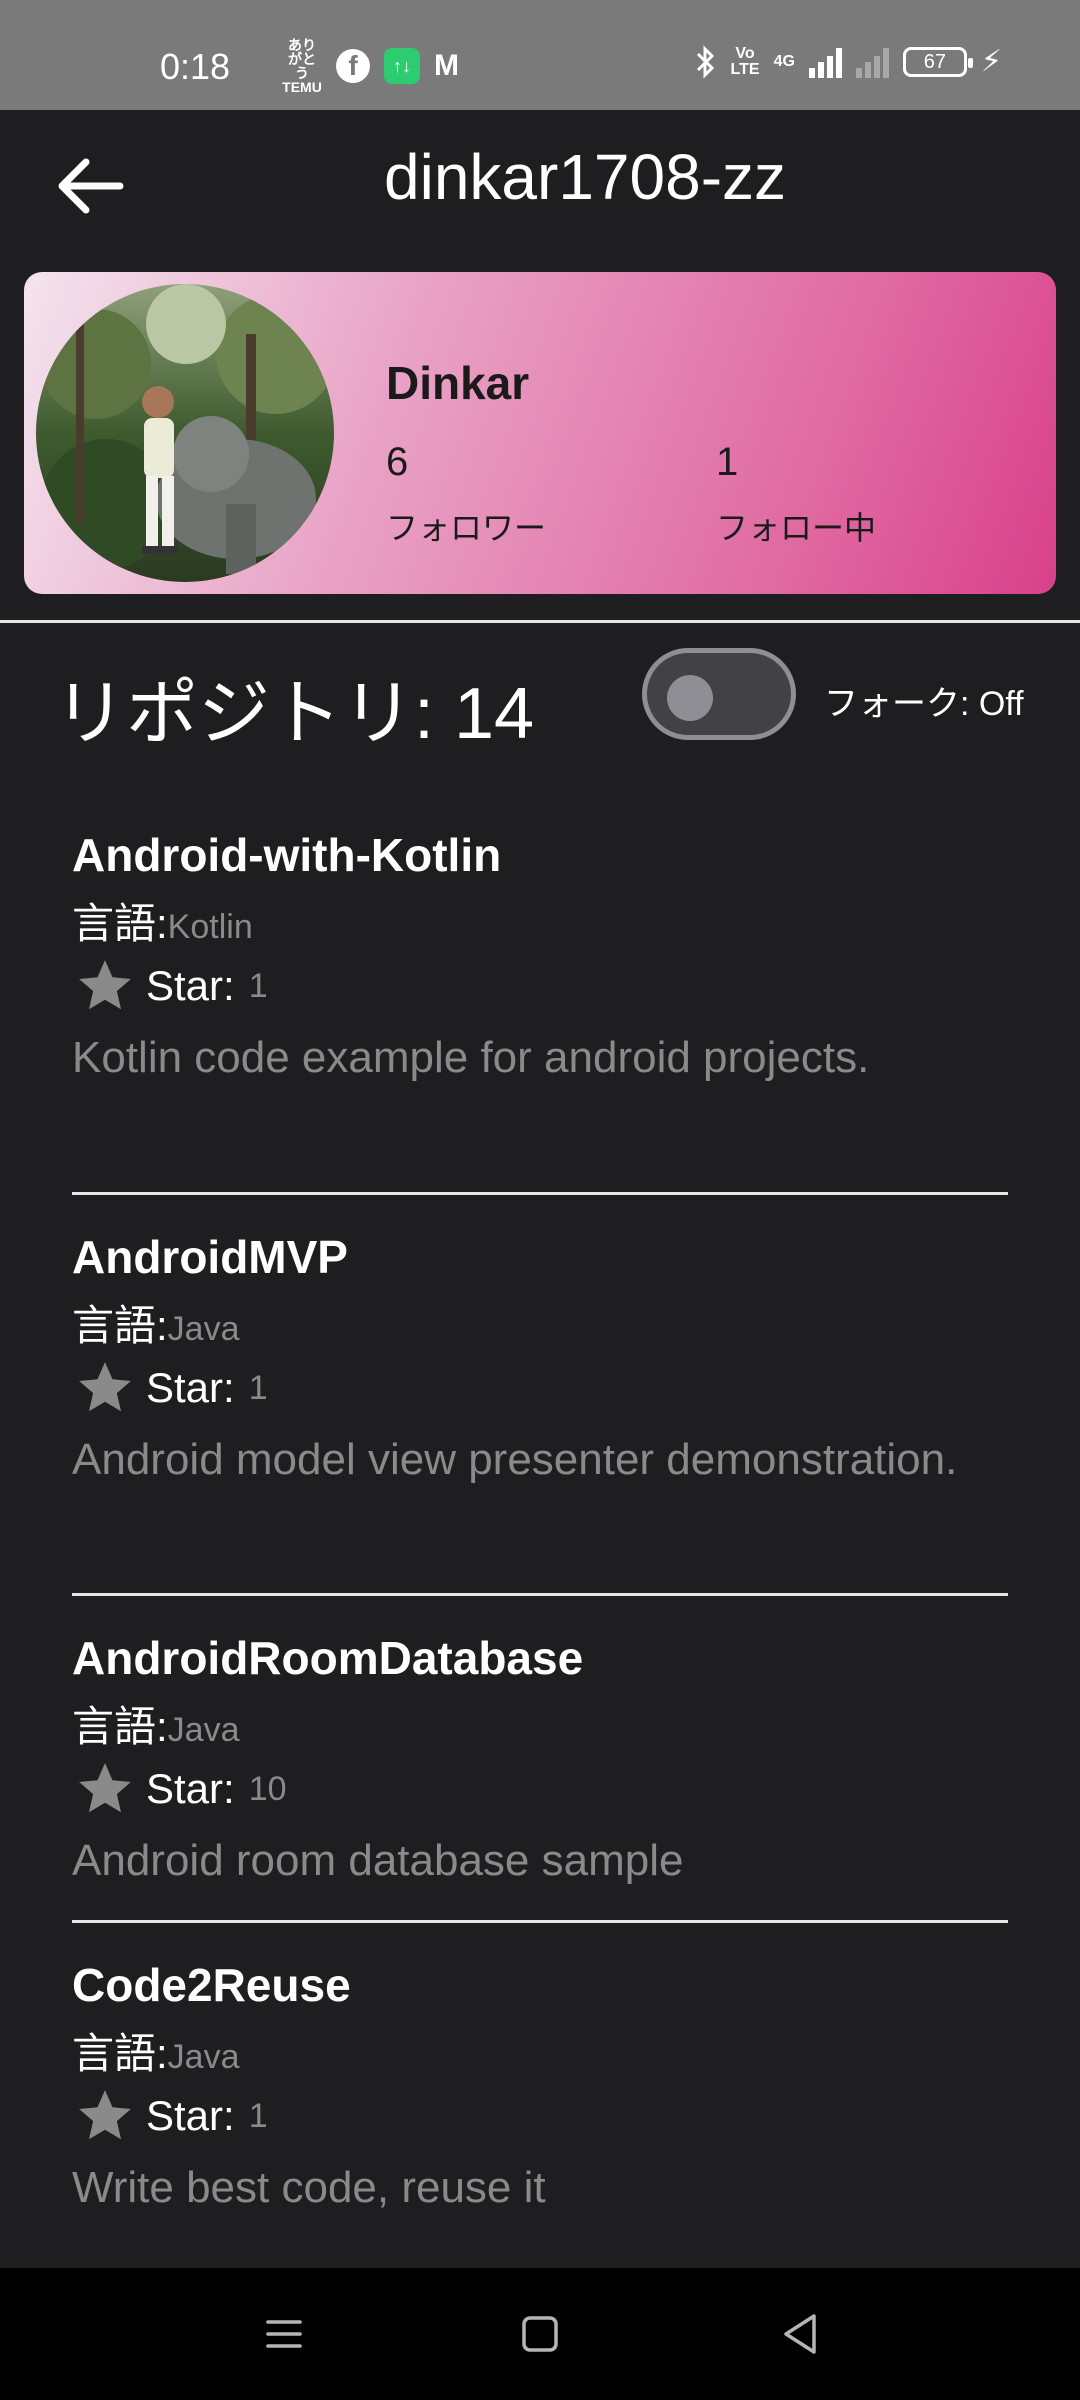  What do you see at coordinates (302, 66) in the screenshot?
I see `temu-icon: ありがとう TEMU` at bounding box center [302, 66].